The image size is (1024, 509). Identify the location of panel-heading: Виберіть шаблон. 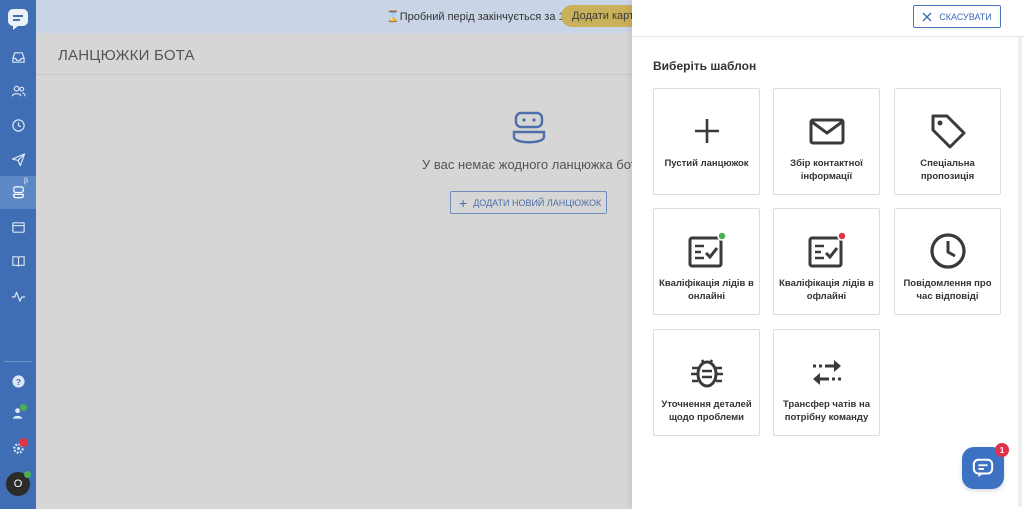
(705, 66).